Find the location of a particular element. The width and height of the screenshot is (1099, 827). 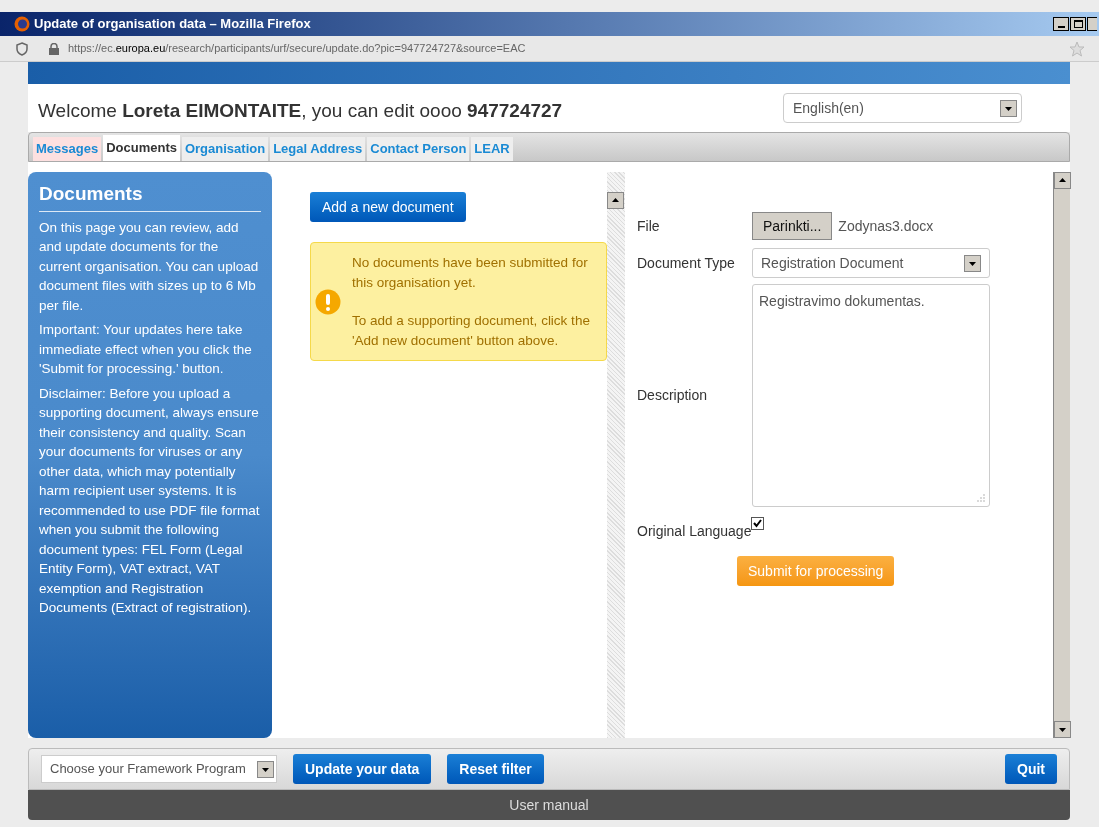

description-label: Description is located at coordinates (673, 395).